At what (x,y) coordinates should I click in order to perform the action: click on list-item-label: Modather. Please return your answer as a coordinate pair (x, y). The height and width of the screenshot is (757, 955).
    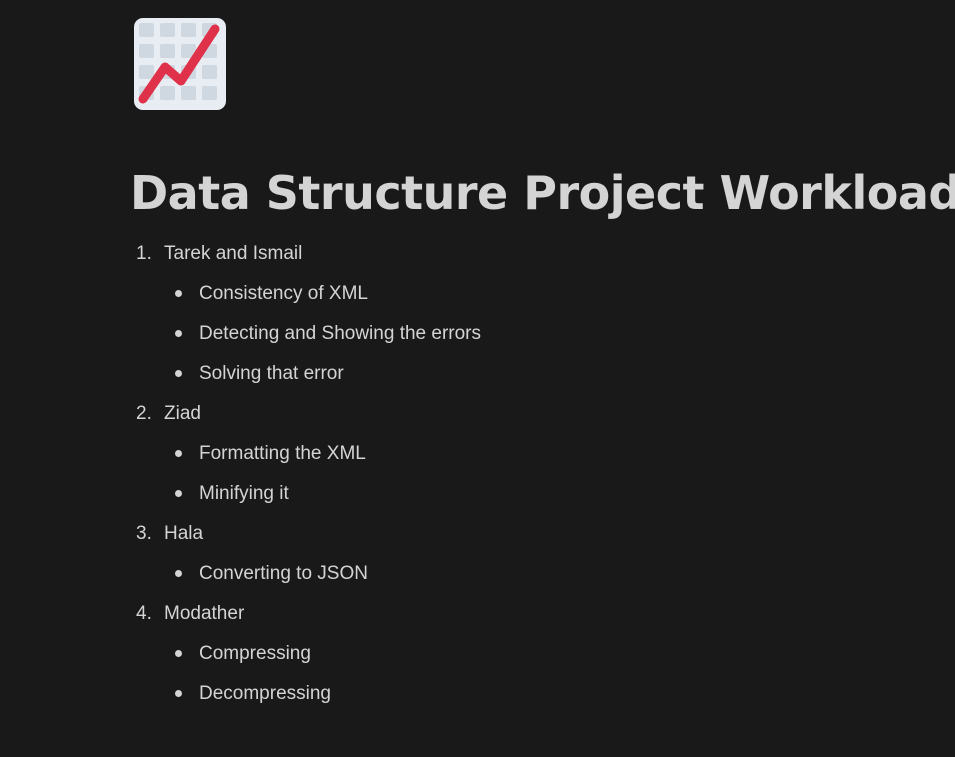
    Looking at the image, I should click on (204, 613).